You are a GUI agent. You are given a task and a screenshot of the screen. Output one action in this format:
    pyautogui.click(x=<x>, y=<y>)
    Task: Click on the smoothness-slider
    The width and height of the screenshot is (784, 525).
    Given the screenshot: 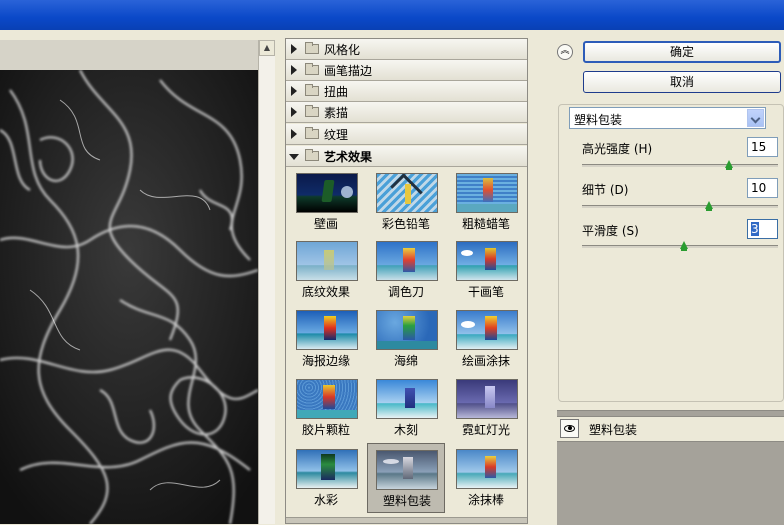 What is the action you would take?
    pyautogui.click(x=680, y=246)
    